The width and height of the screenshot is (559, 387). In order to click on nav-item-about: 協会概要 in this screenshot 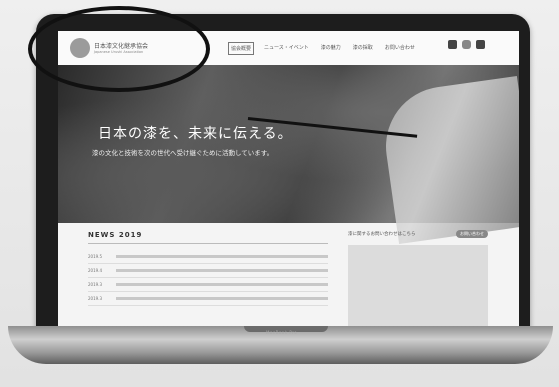, I will do `click(241, 48)`.